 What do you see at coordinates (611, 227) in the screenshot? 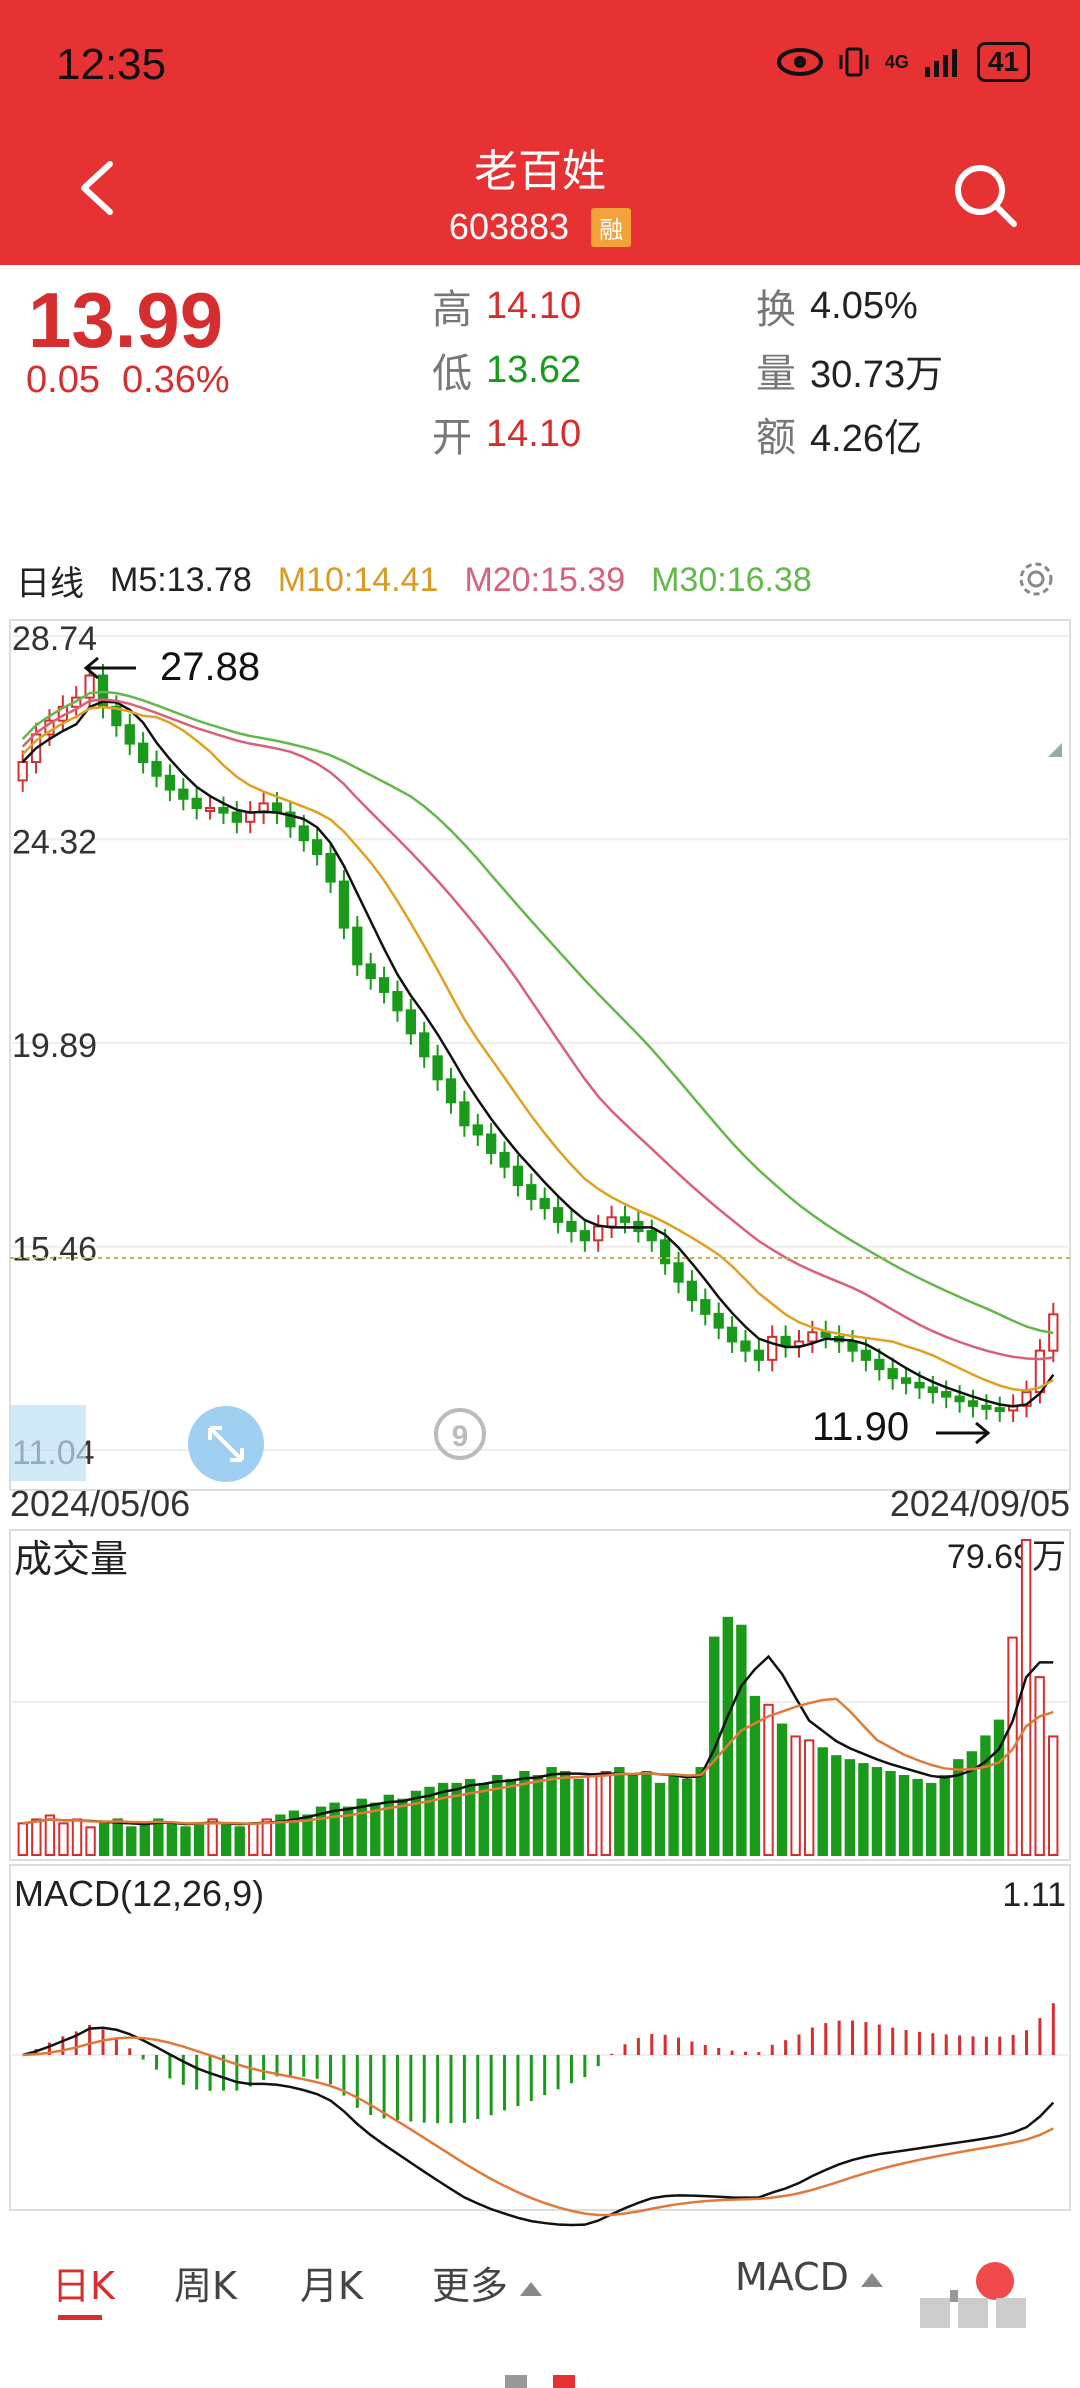
I see `margin-badge: 融` at bounding box center [611, 227].